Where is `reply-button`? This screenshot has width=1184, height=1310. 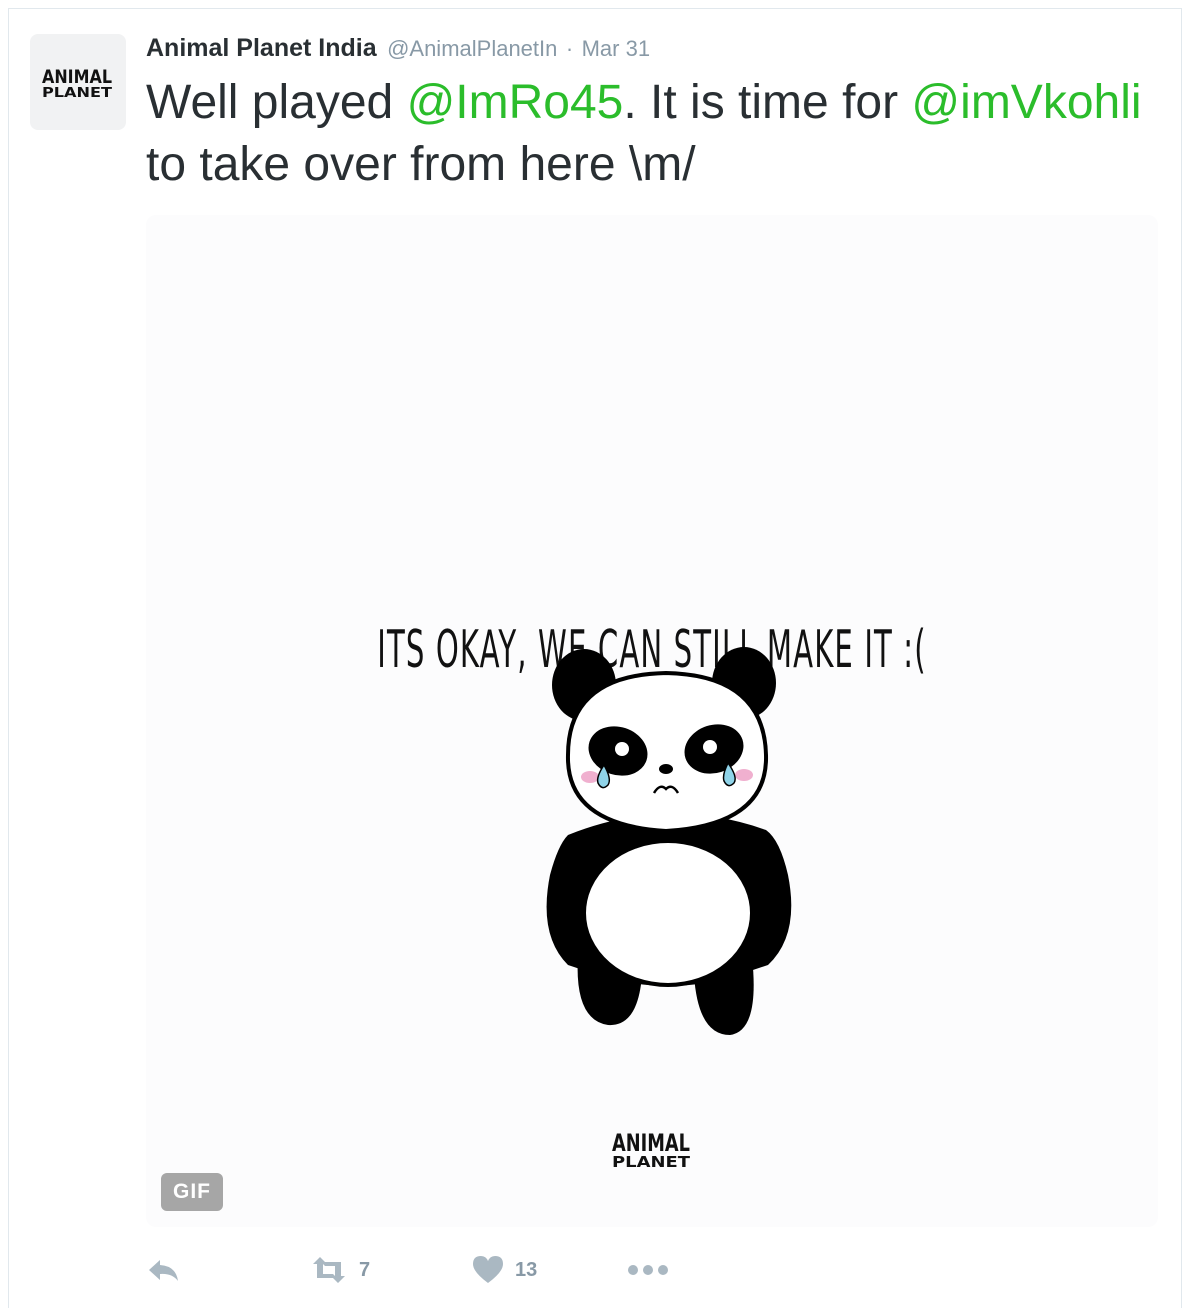 reply-button is located at coordinates (164, 1270).